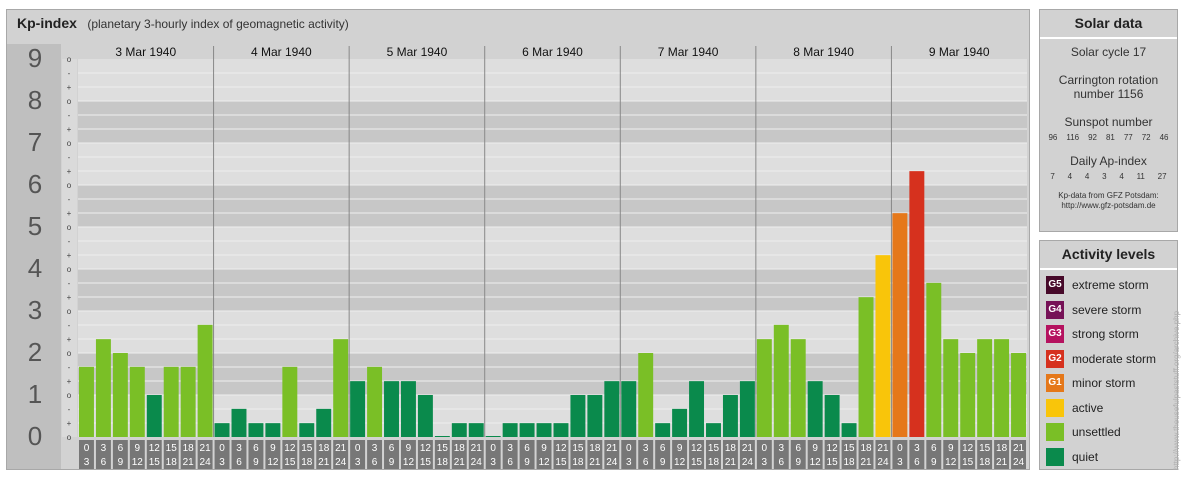 The height and width of the screenshot is (480, 1184). Describe the element at coordinates (629, 462) in the screenshot. I see `slot-end-label: 3` at that location.